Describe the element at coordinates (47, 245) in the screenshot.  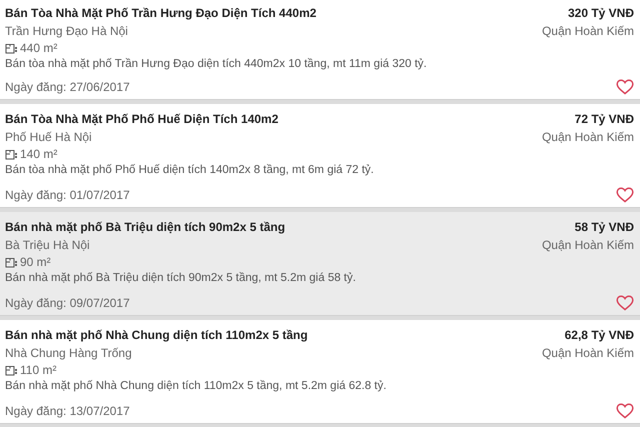
I see `listing-address: Bà Triệu Hà Nội` at that location.